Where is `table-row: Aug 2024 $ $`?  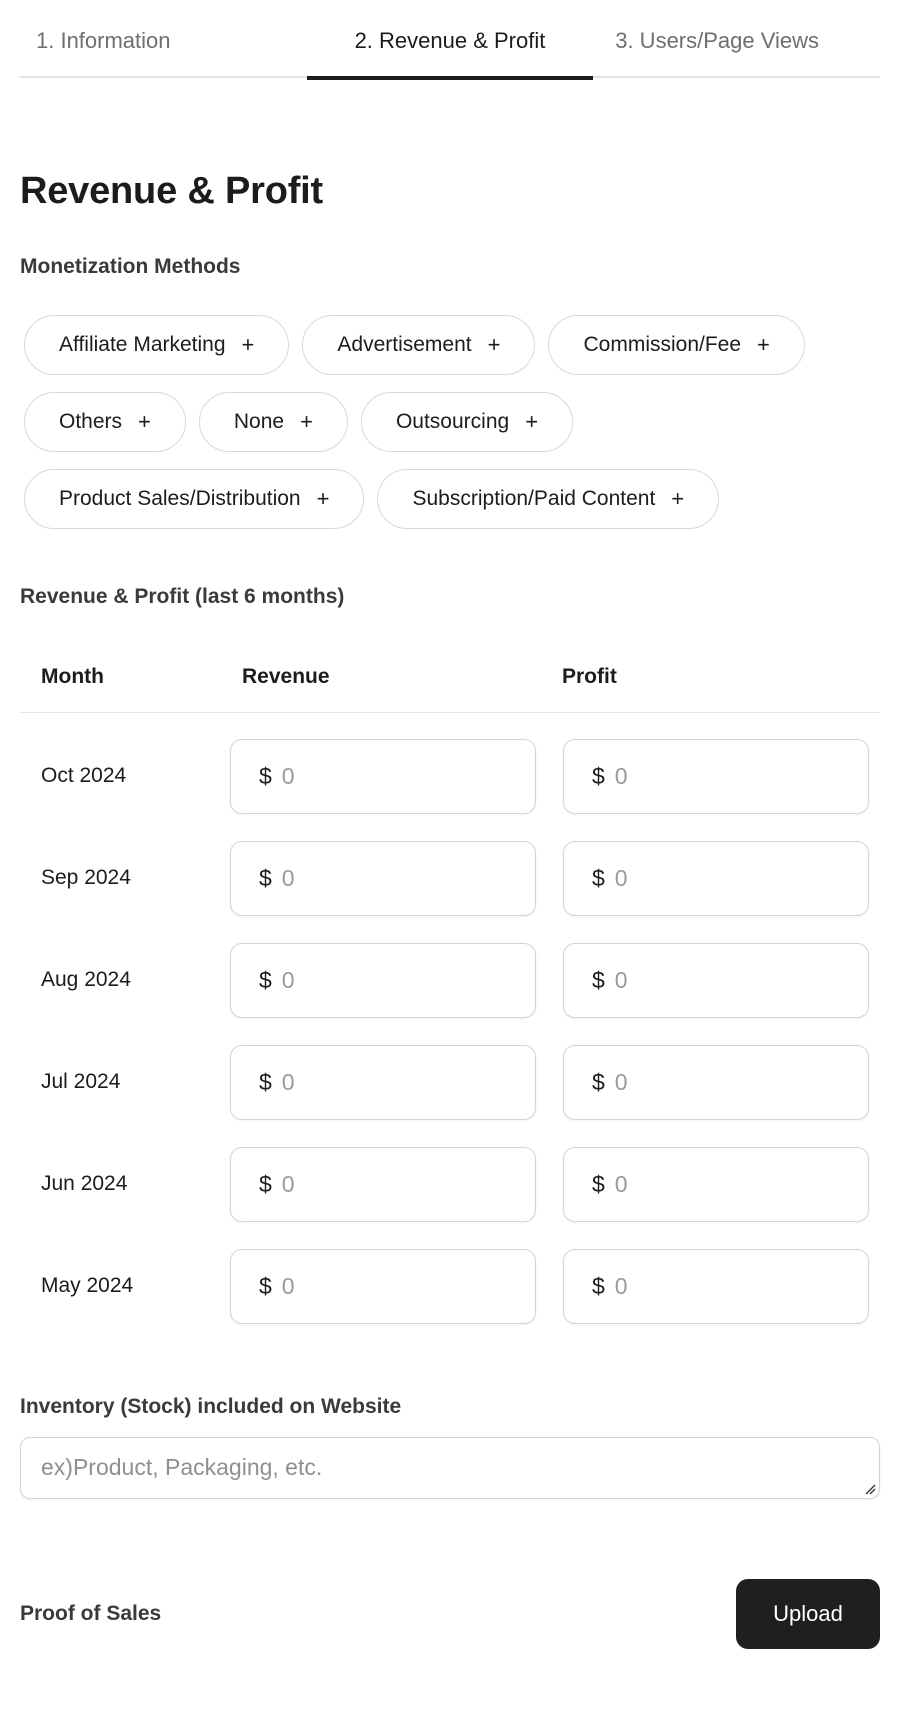
table-row: Aug 2024 $ $ is located at coordinates (450, 980).